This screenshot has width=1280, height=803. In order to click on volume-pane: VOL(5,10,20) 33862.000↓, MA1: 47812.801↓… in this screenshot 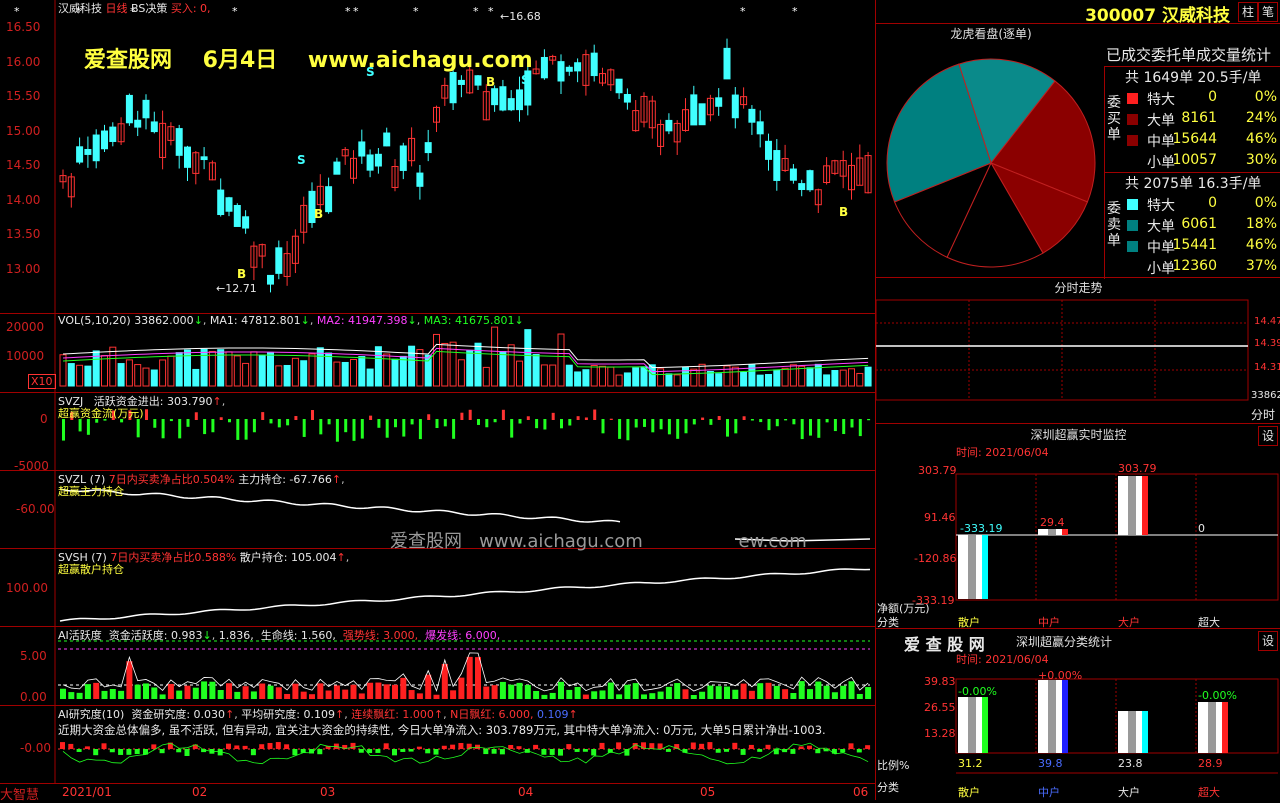, I will do `click(437, 353)`.